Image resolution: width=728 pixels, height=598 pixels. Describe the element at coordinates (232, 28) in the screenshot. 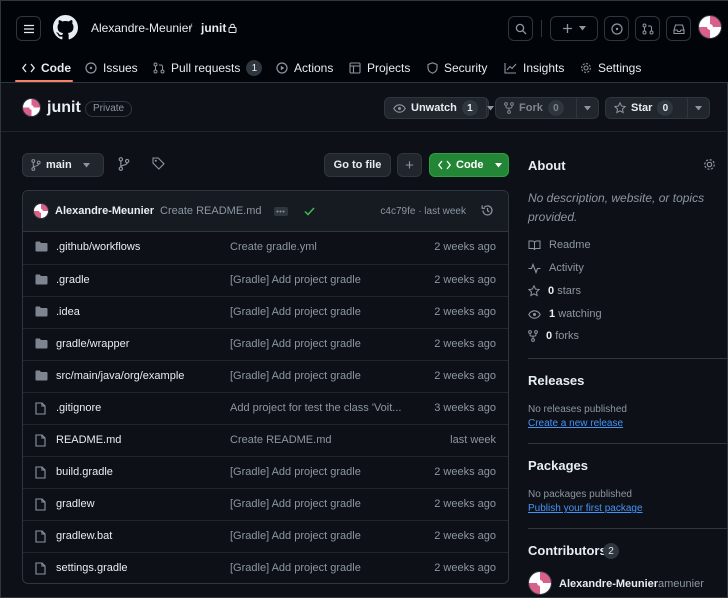

I see `lock-icon` at that location.